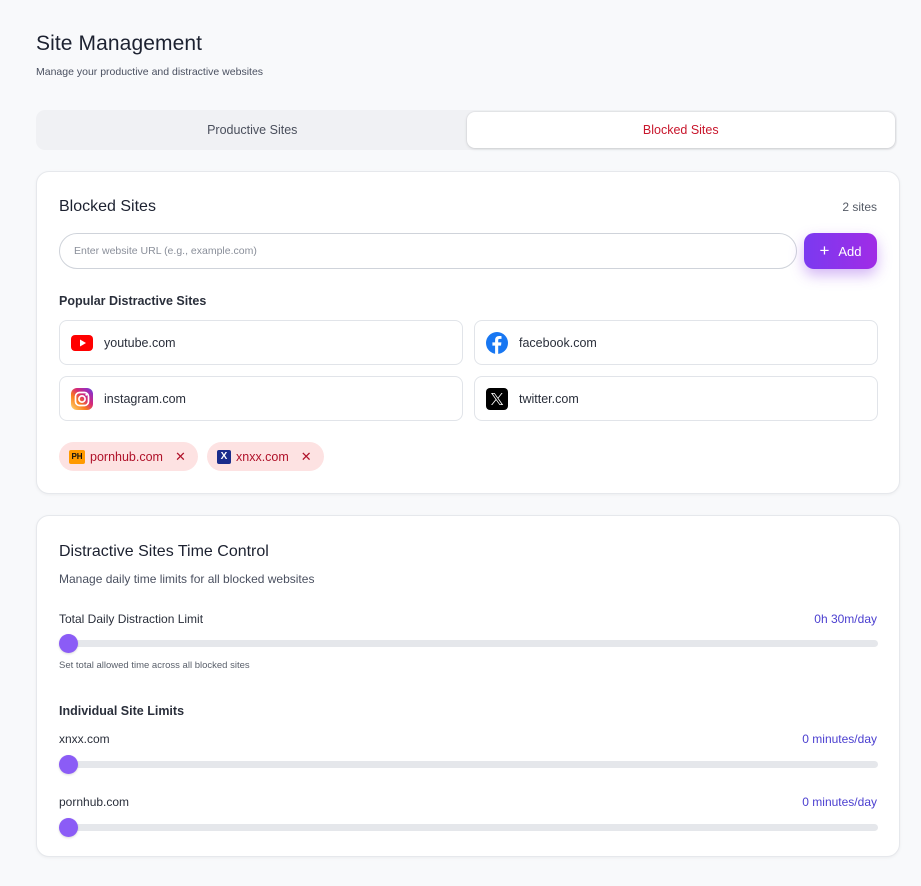  What do you see at coordinates (497, 399) in the screenshot?
I see `x-twitter-icon` at bounding box center [497, 399].